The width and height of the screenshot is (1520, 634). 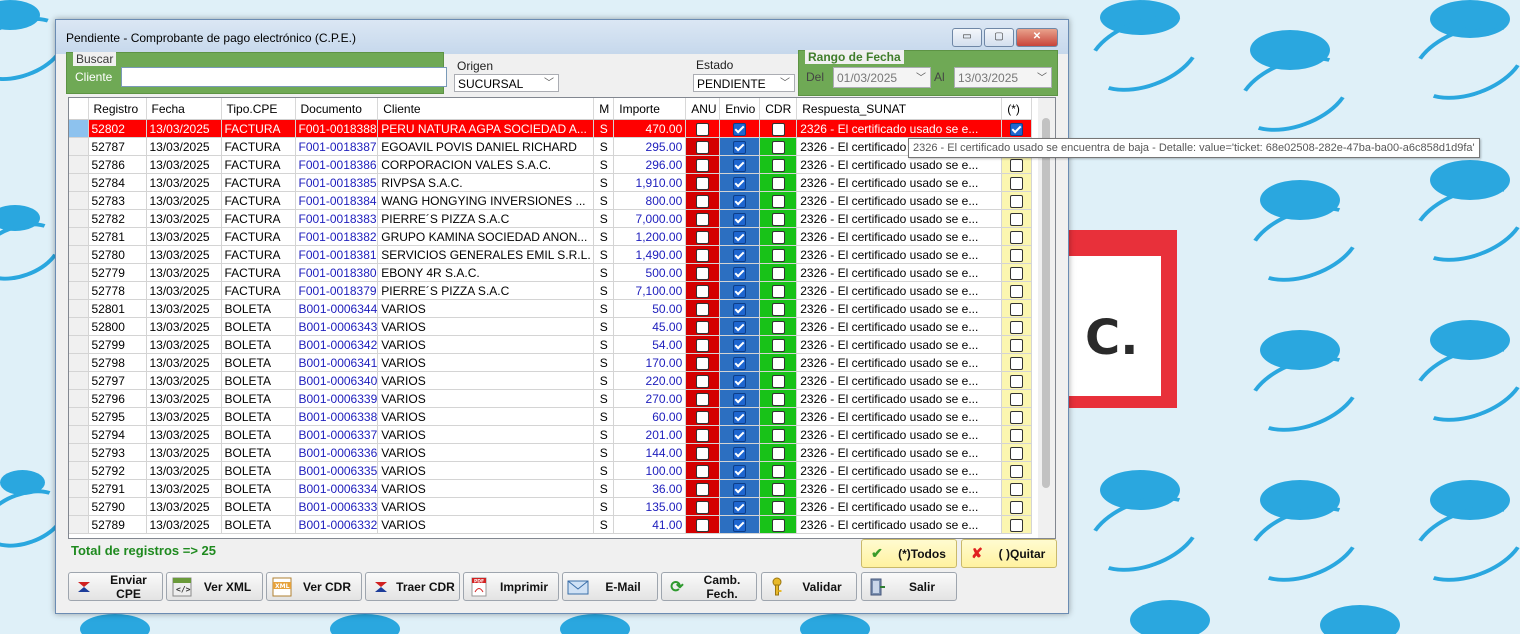 I want to click on col-select: (*), so click(x=1017, y=109).